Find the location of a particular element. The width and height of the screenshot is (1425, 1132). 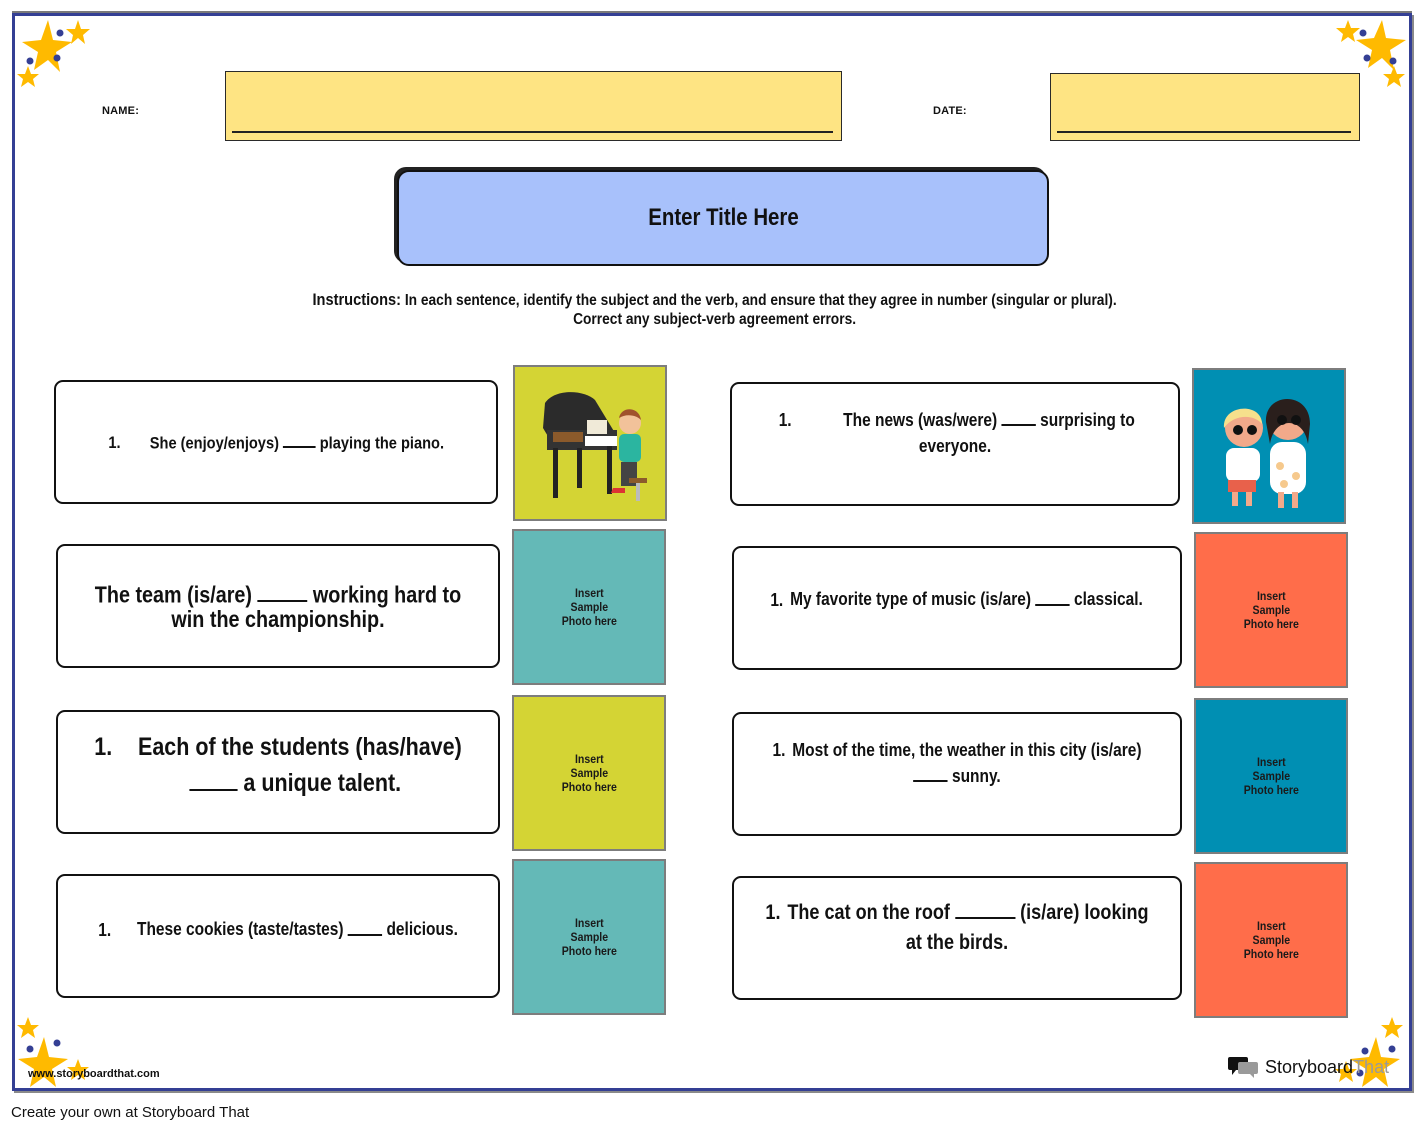

name-label: NAME: is located at coordinates (121, 111).